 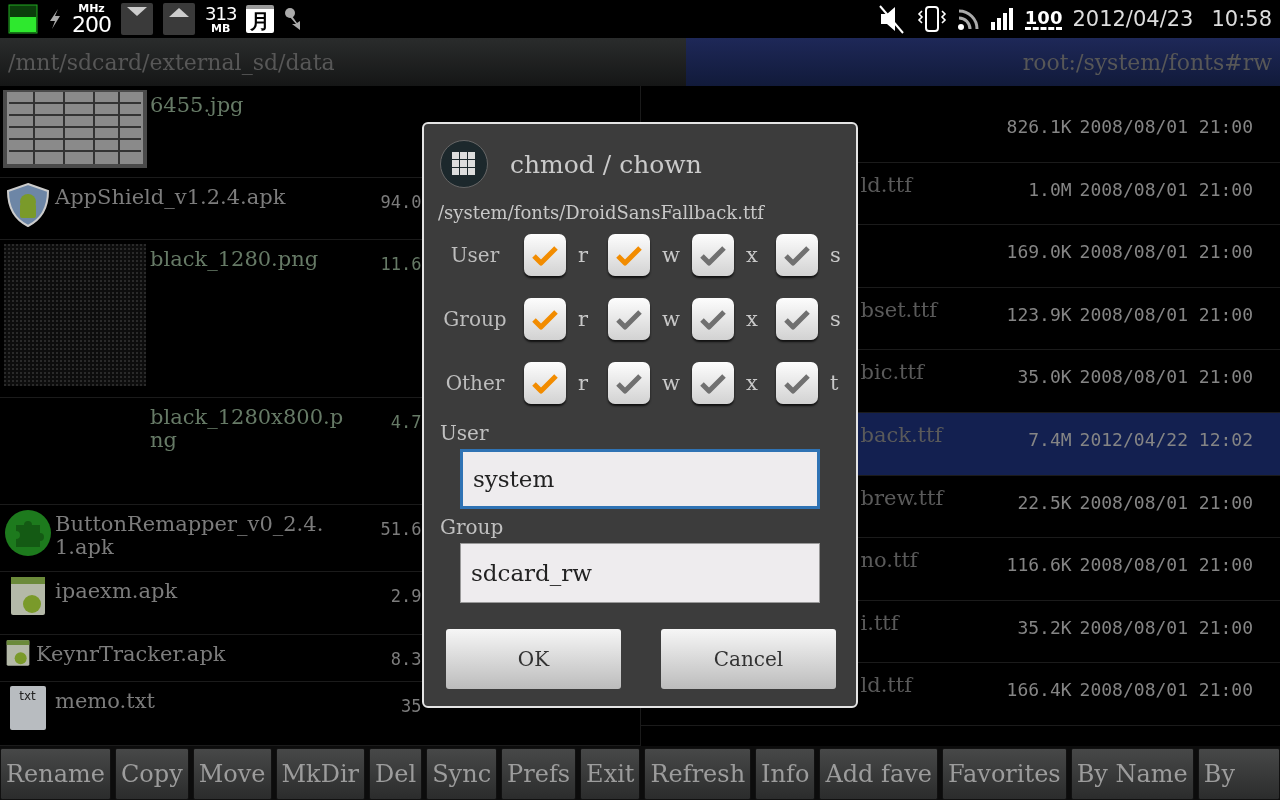 What do you see at coordinates (1044, 501) in the screenshot?
I see `file-size: 22.5K` at bounding box center [1044, 501].